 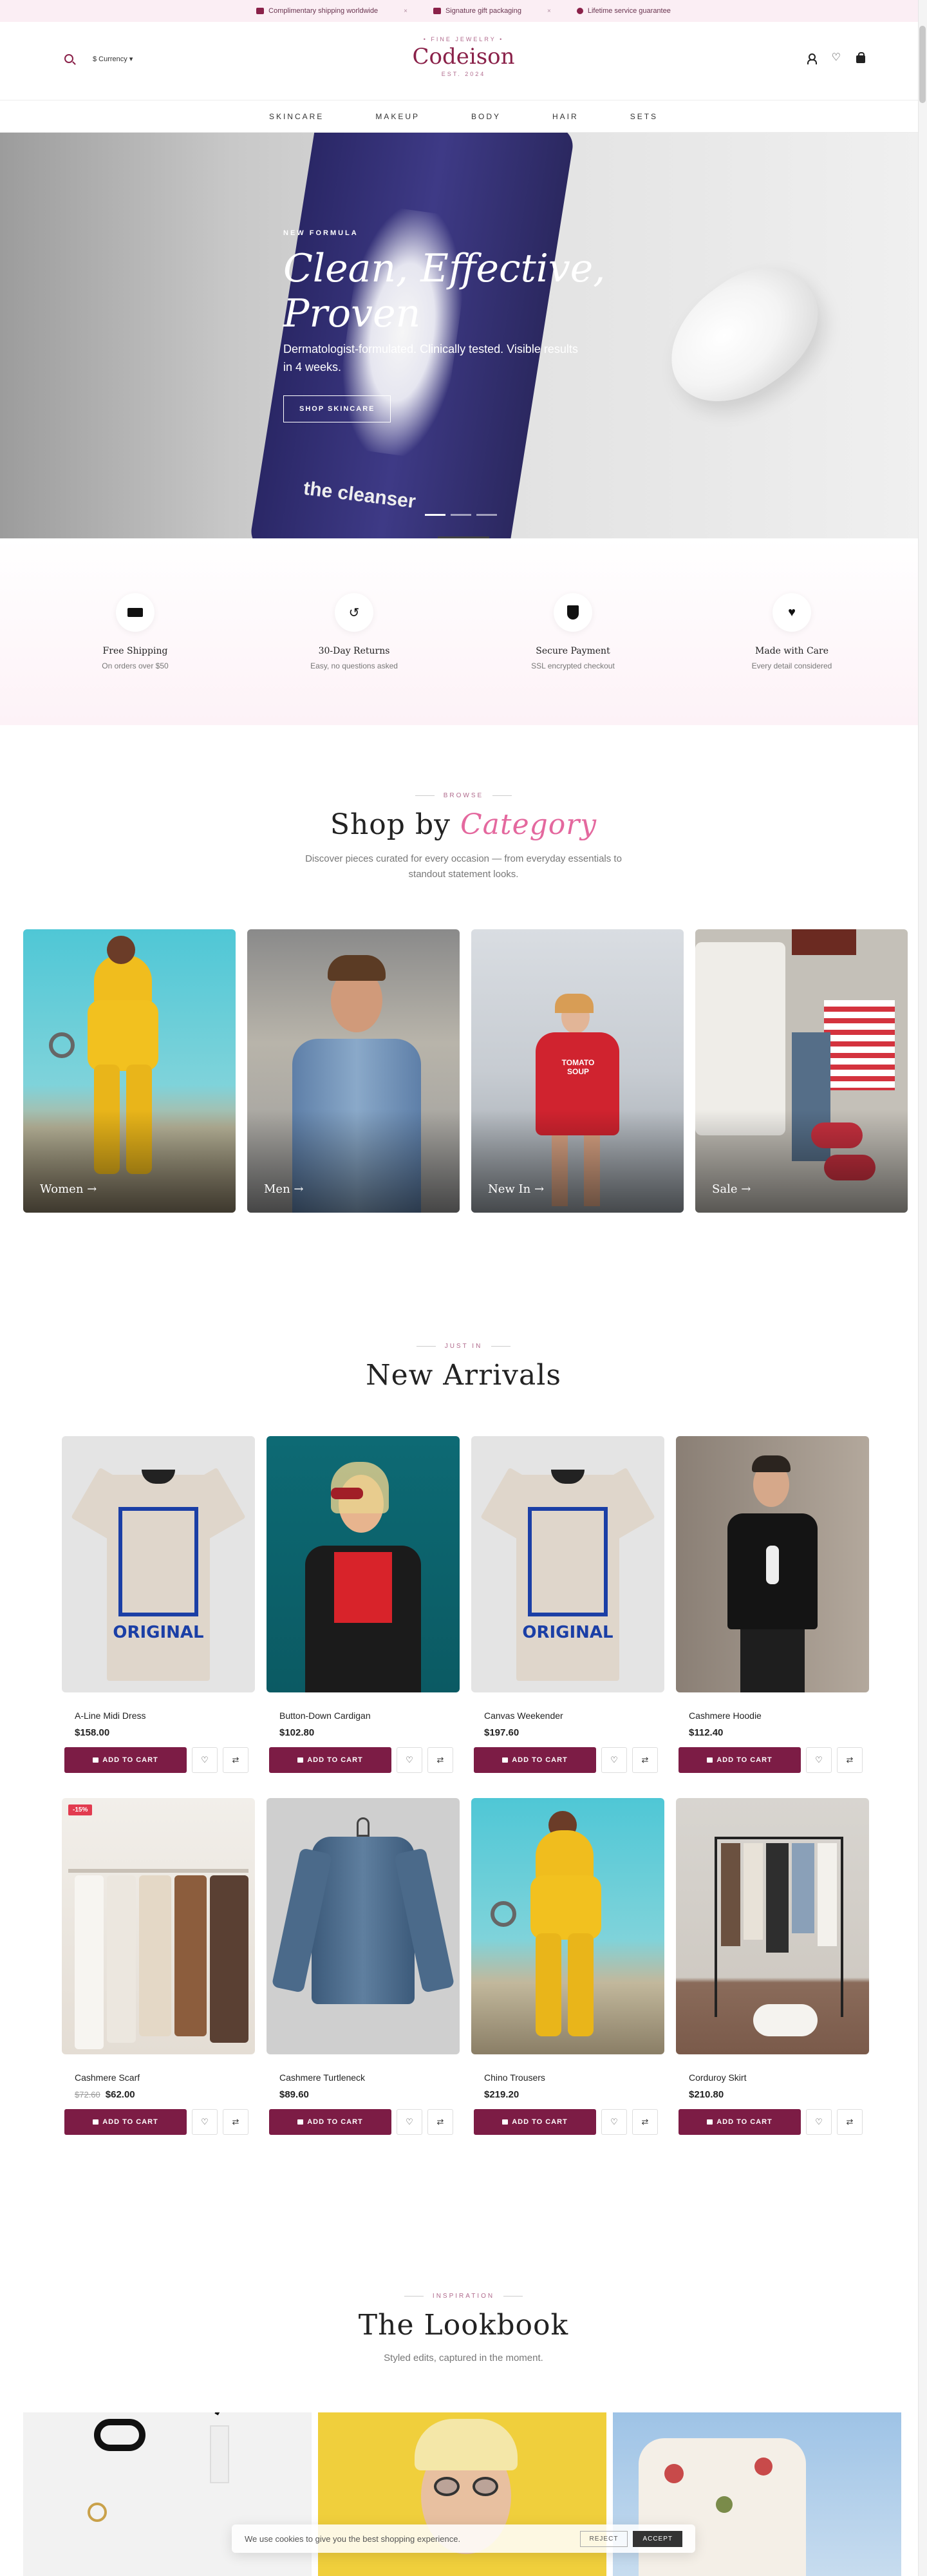 What do you see at coordinates (922, 1288) in the screenshot?
I see `scrollbar` at bounding box center [922, 1288].